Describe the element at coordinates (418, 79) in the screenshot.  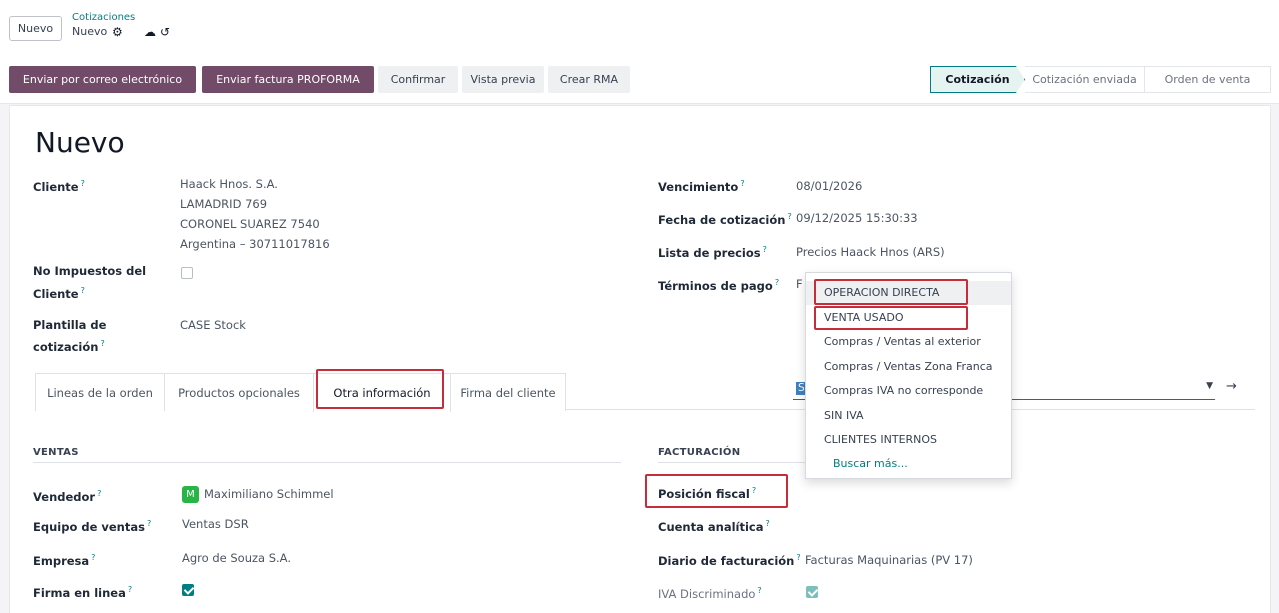
I see `confirm-button: Confirmar` at that location.